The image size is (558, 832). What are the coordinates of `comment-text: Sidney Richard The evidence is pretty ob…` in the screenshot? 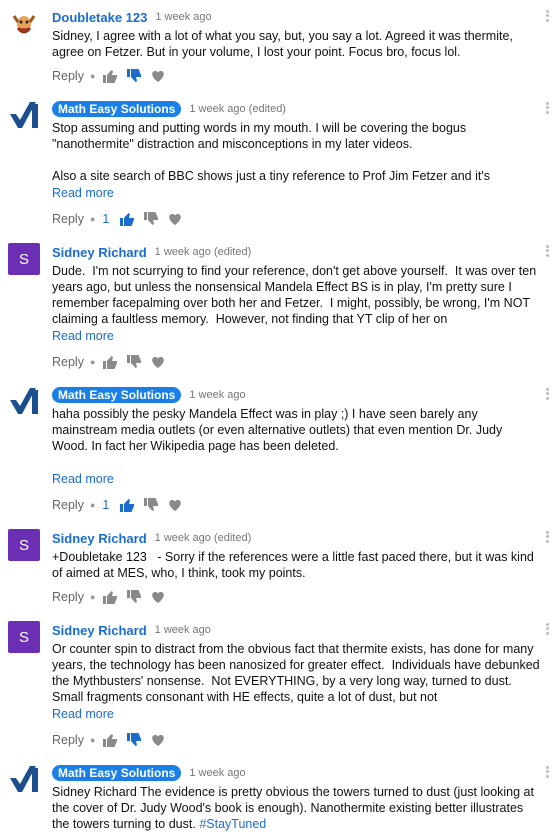 It's located at (296, 808).